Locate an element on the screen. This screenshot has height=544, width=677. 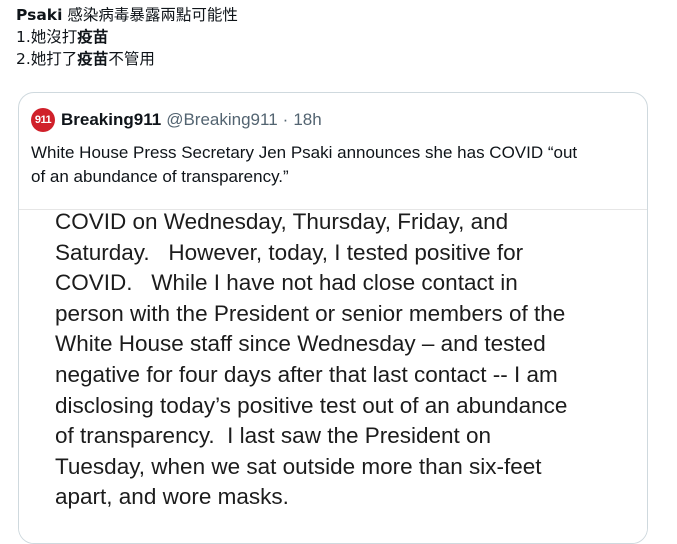
tweet-line-3-tail: 不管用 is located at coordinates (131, 59).